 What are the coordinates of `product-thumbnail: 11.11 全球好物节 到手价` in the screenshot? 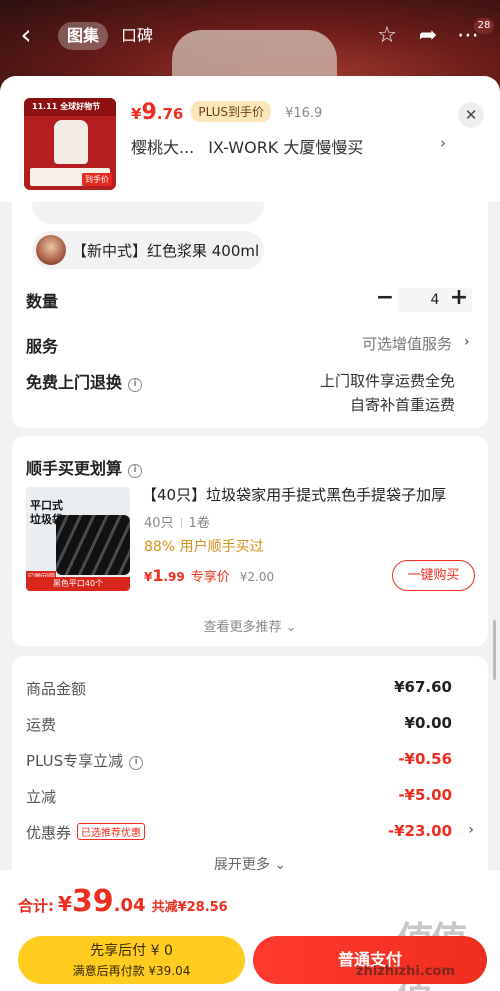 It's located at (70, 144).